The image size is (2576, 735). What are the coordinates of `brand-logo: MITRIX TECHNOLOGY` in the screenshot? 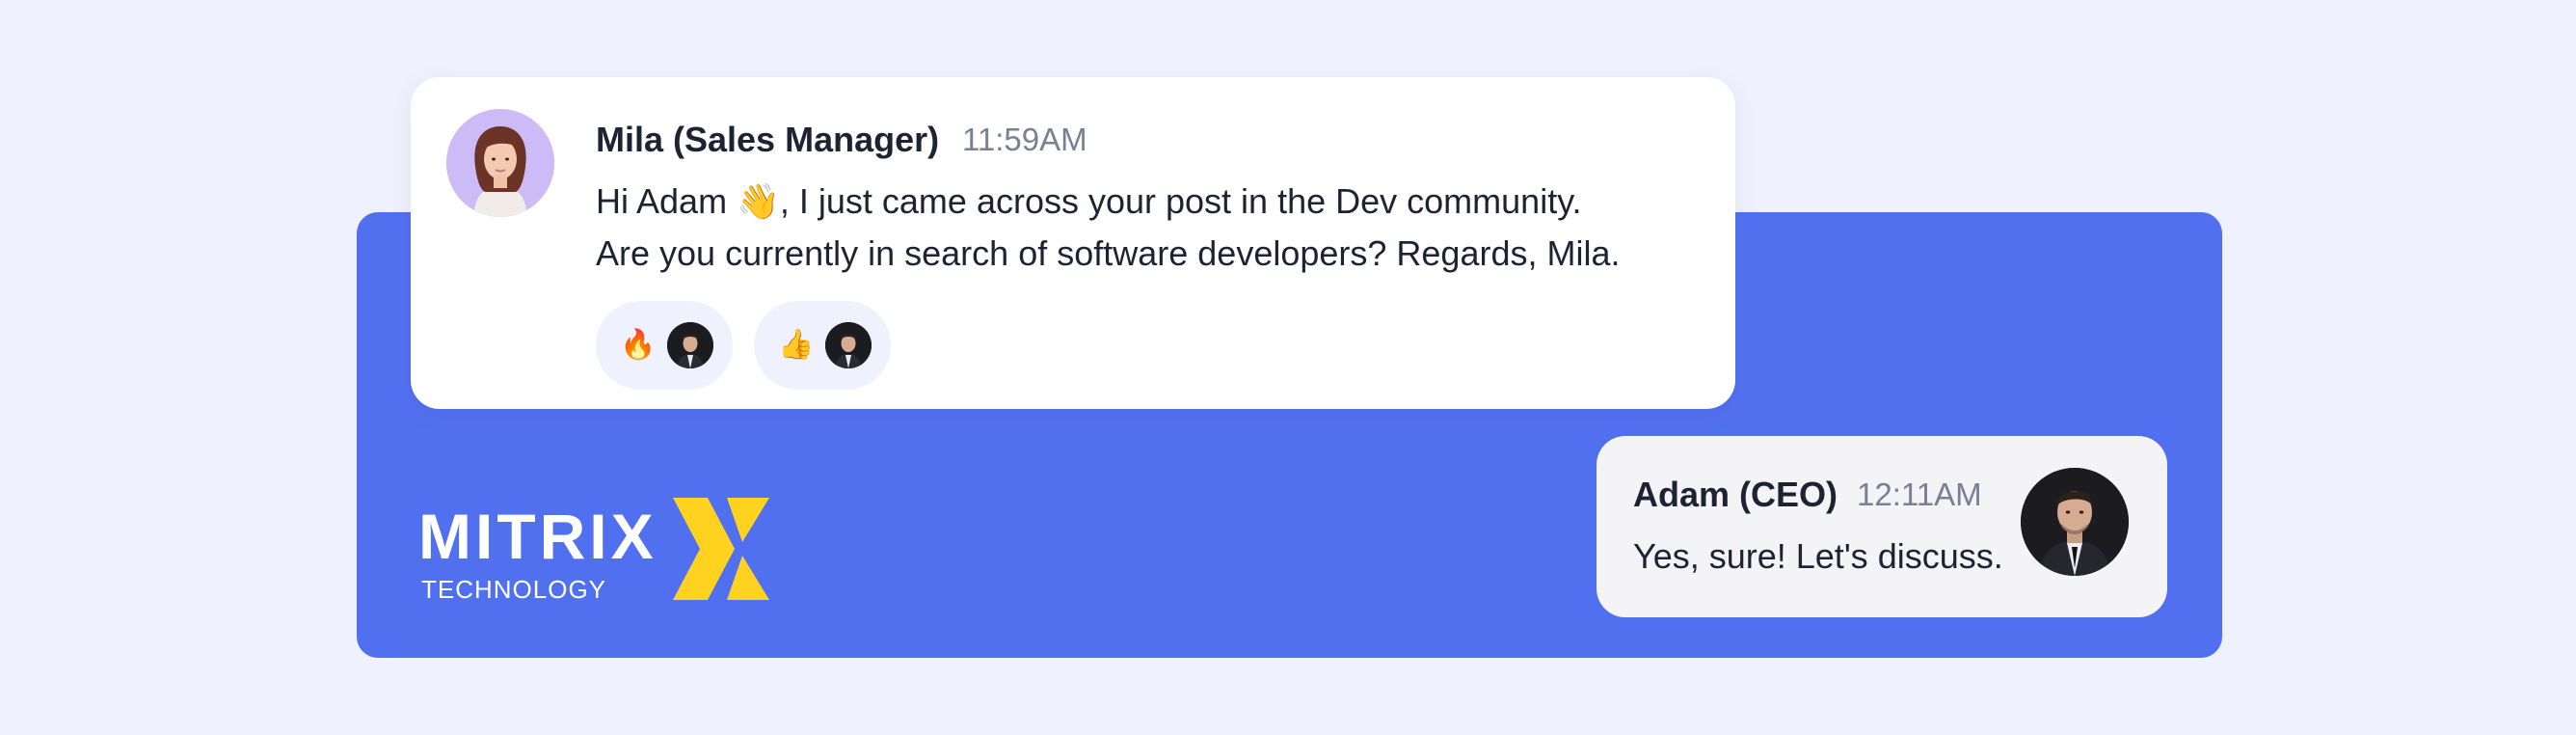 It's located at (602, 550).